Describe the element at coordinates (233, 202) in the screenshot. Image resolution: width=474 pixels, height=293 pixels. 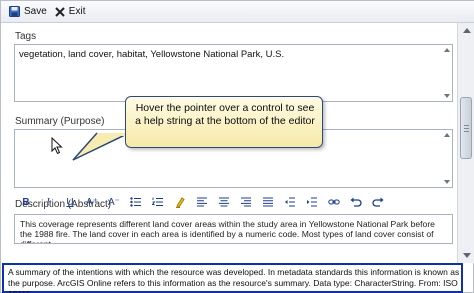
I see `format-toolbar: B I U A⁺ A⁻` at that location.